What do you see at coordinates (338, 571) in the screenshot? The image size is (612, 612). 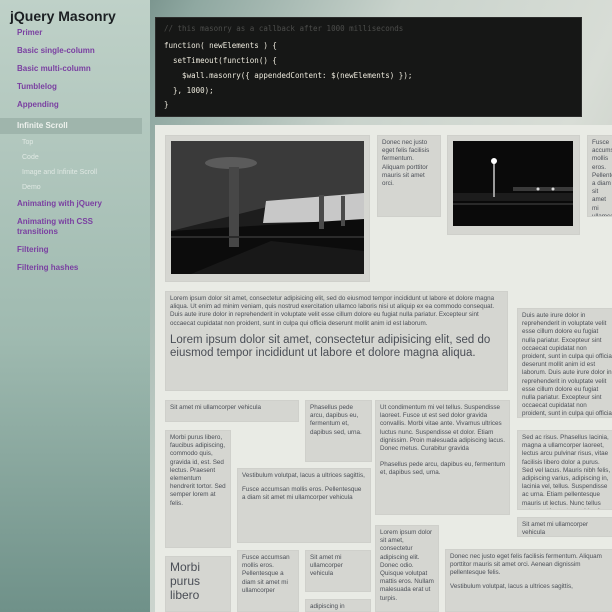 I see `masonry-item-15: Sit amet mi ullamcorper vehicula` at bounding box center [338, 571].